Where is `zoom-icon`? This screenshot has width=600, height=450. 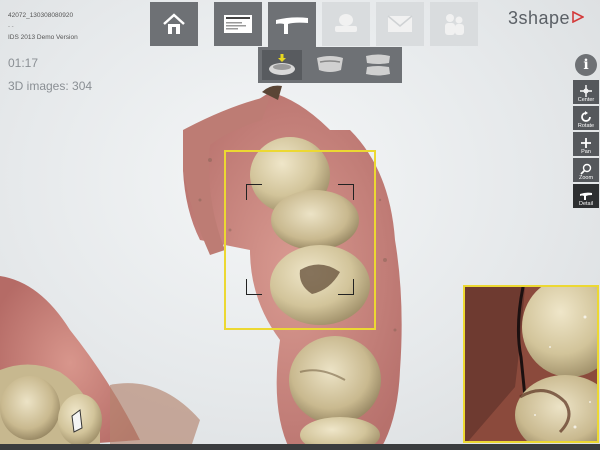
zoom-icon is located at coordinates (586, 169).